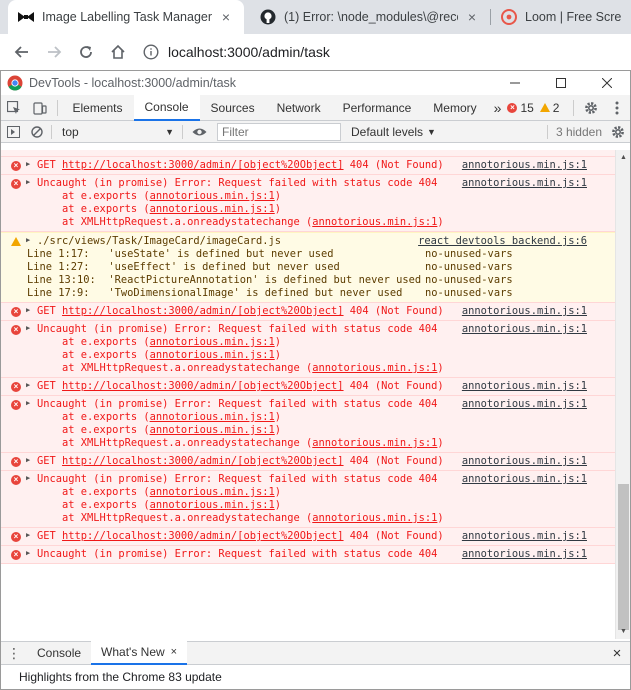  What do you see at coordinates (59, 653) in the screenshot?
I see `drawer-tab-console: Console` at bounding box center [59, 653].